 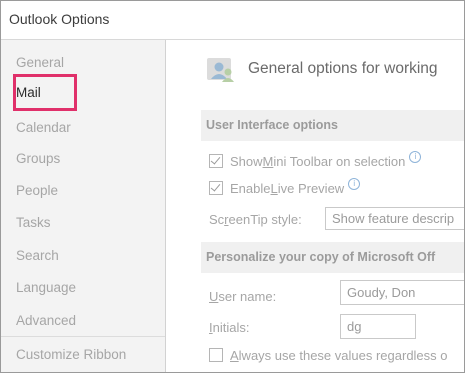 What do you see at coordinates (378, 326) in the screenshot?
I see `initials-input: dg` at bounding box center [378, 326].